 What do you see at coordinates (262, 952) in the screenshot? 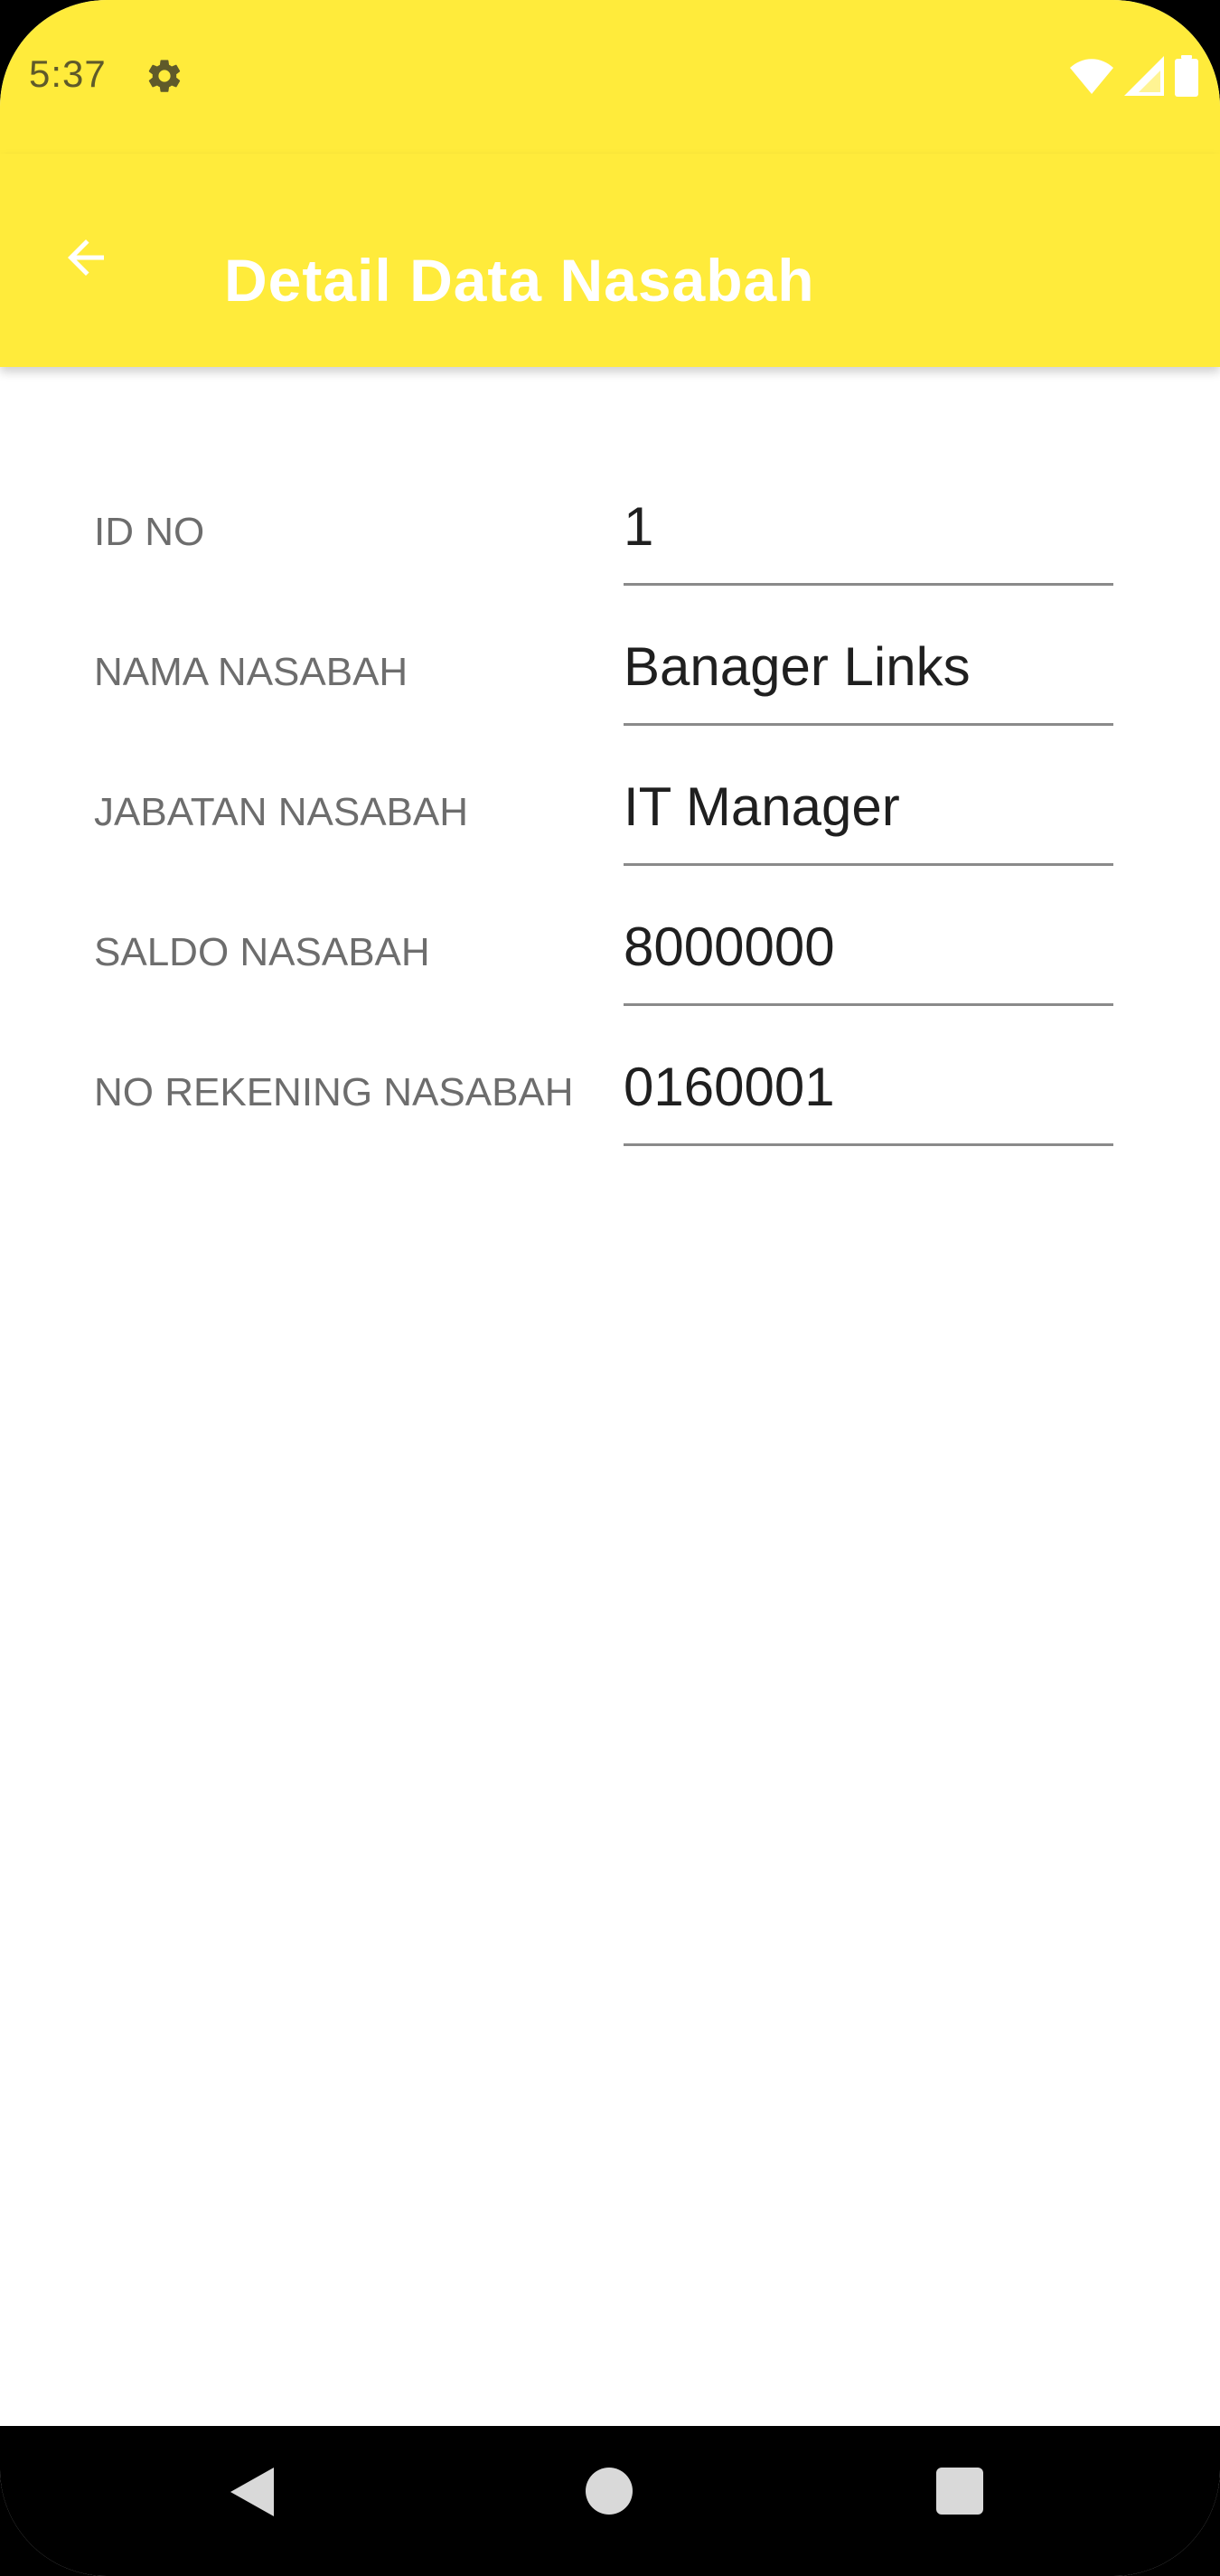
I see `saldo-nasabah-label: SALDO NASABAH` at bounding box center [262, 952].